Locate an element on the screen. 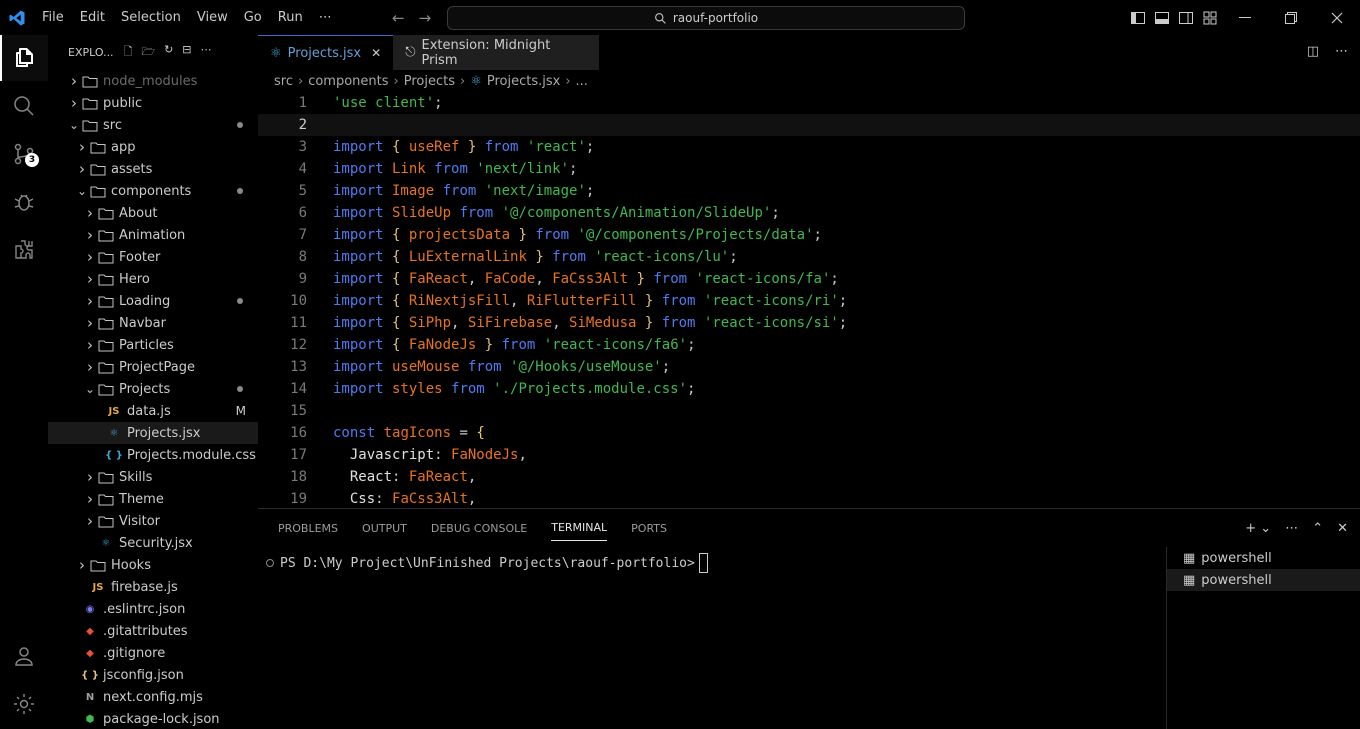 This screenshot has height=729, width=1360. tree-item: › Visitor is located at coordinates (153, 521).